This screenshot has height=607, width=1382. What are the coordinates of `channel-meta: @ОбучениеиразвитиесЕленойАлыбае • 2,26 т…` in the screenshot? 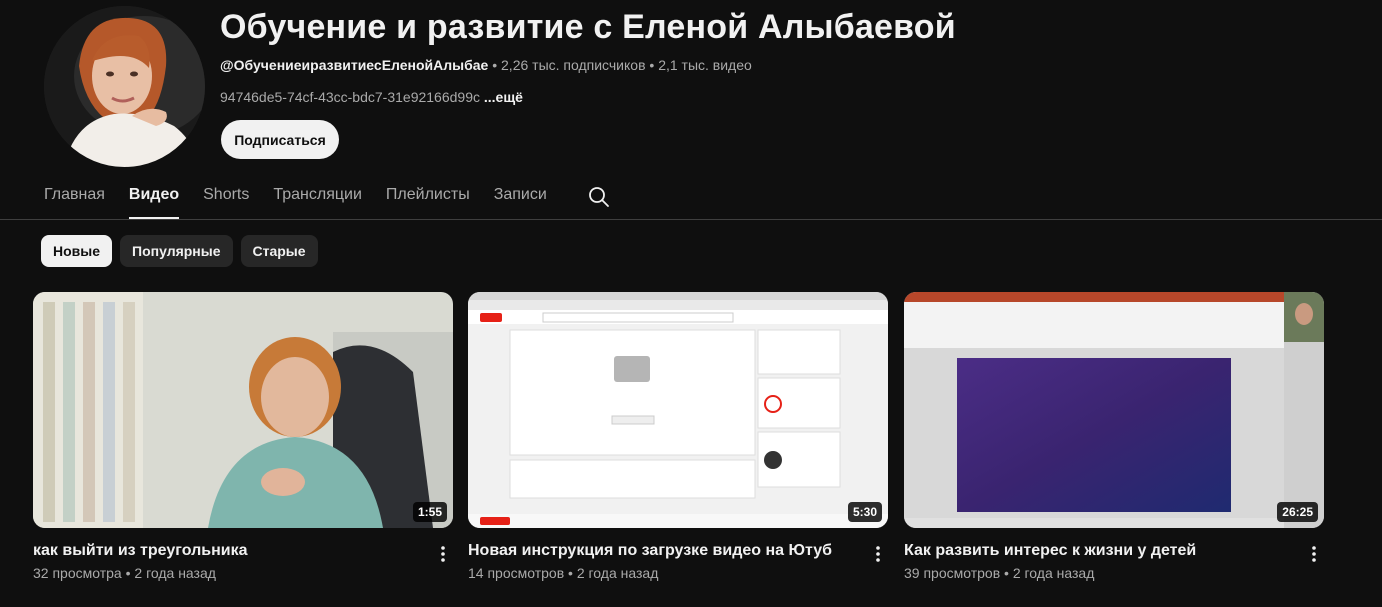 It's located at (486, 65).